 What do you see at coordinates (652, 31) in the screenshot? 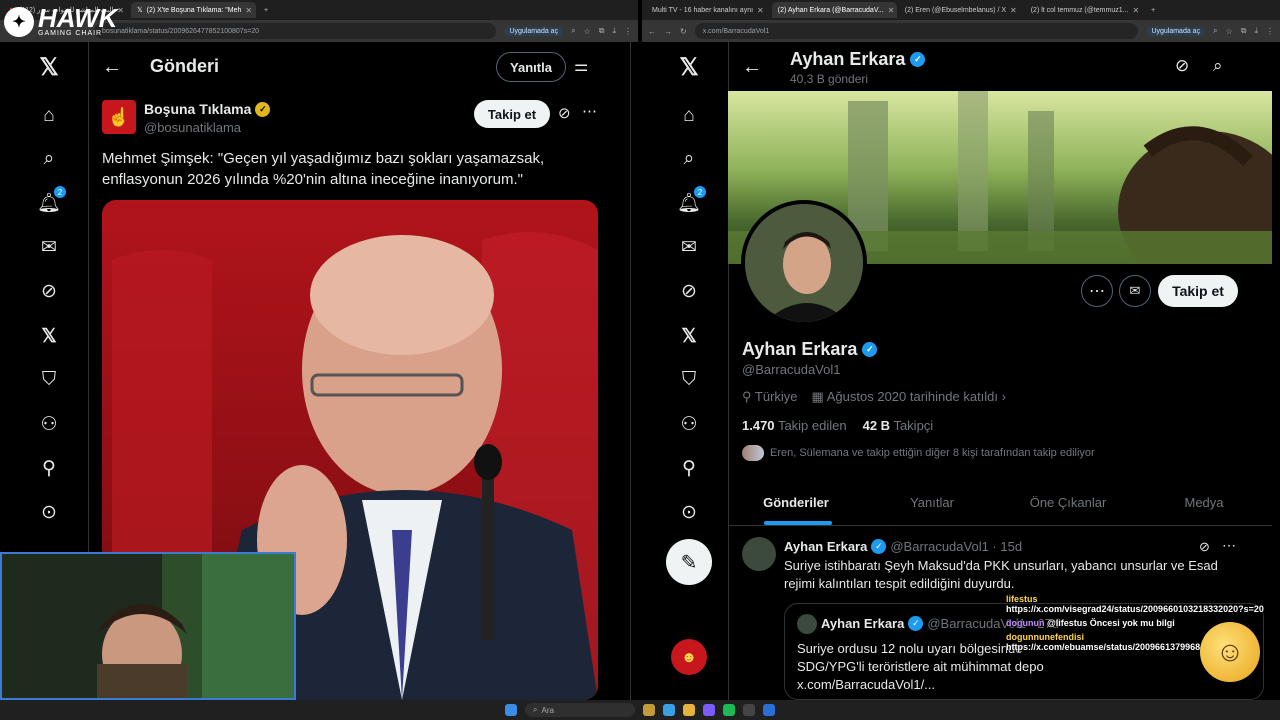
I see `back-nav-icon: ←` at bounding box center [652, 31].